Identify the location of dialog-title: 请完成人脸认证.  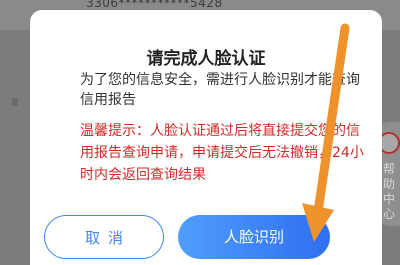
(206, 59).